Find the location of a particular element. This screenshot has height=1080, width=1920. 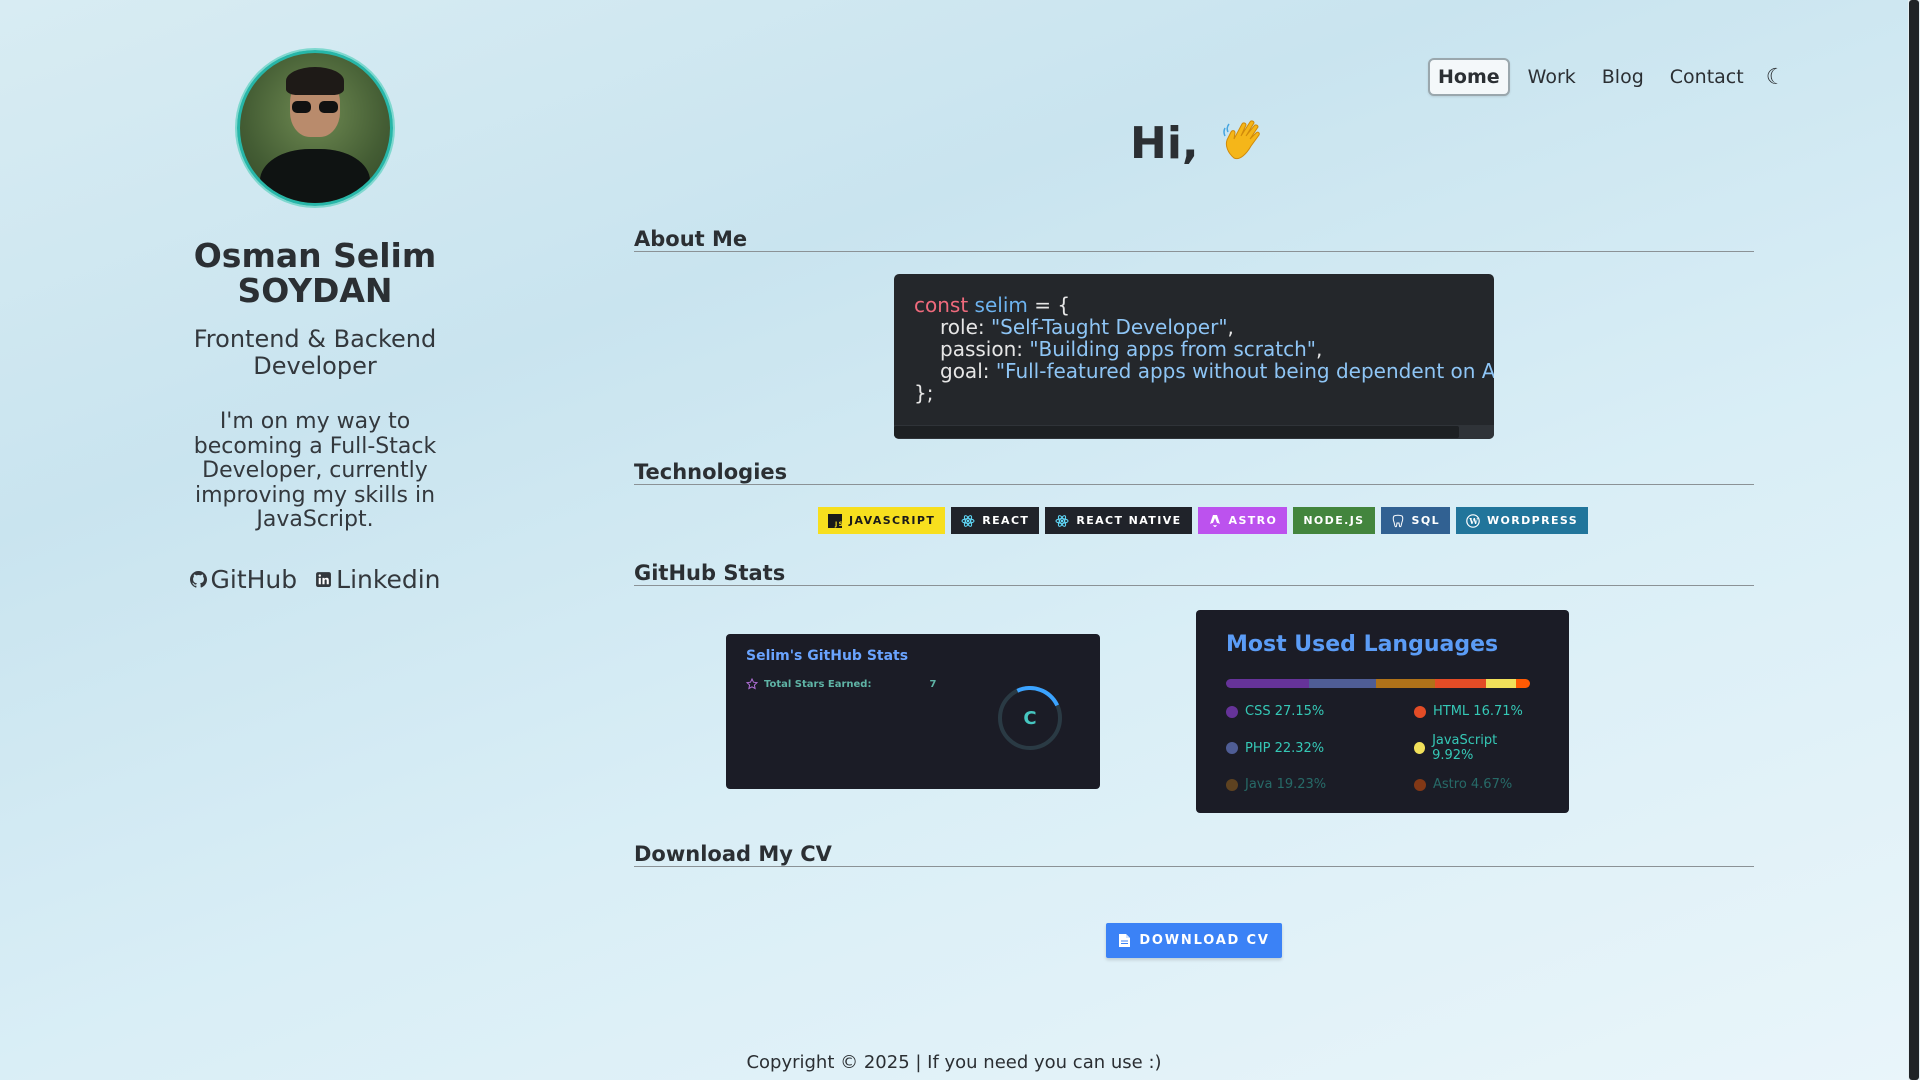

code-keyword: const is located at coordinates (941, 305).